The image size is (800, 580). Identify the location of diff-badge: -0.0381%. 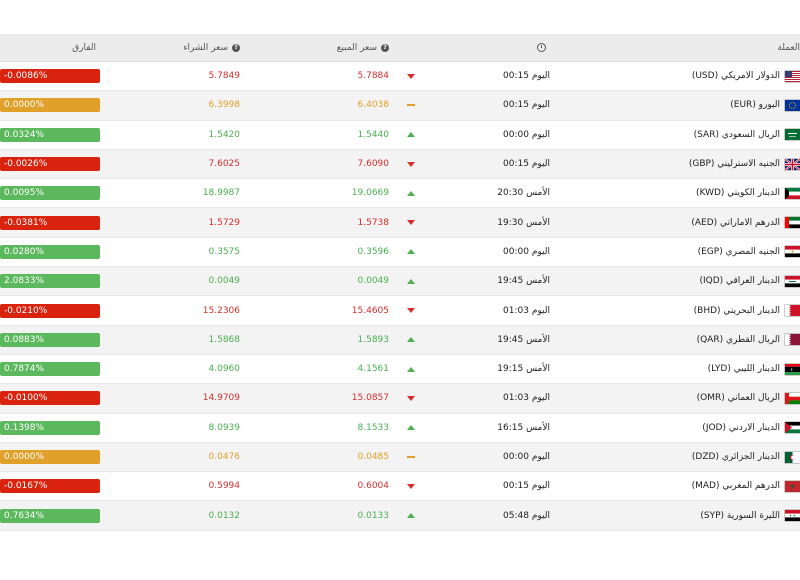
(50, 222).